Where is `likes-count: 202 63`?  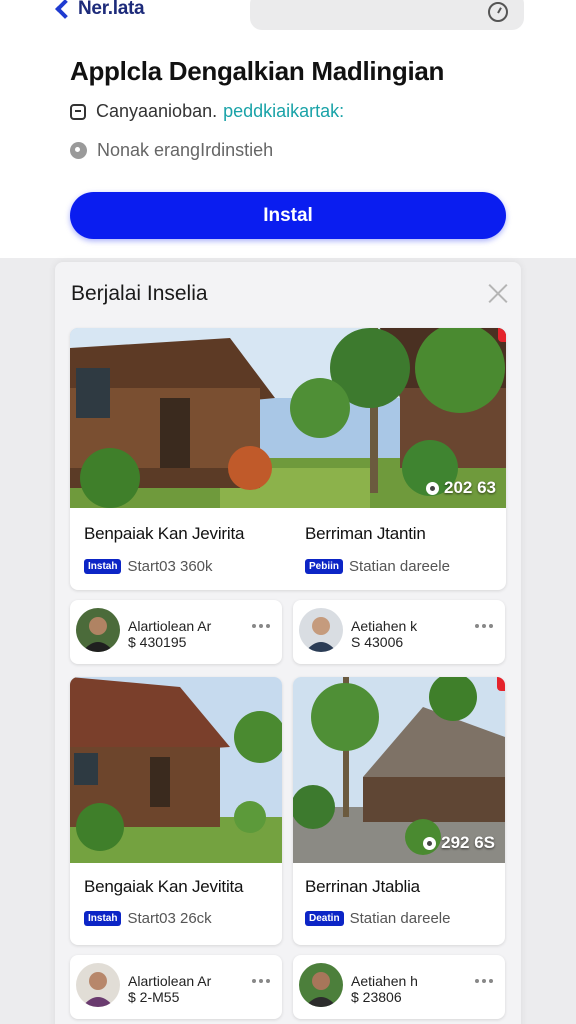
likes-count: 202 63 is located at coordinates (470, 487).